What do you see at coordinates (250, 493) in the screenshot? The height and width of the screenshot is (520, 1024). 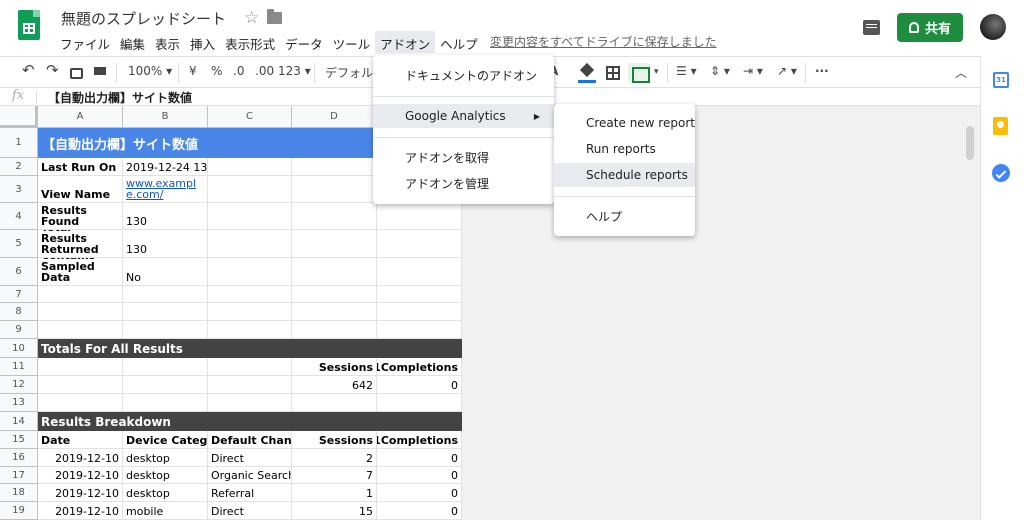 I see `table-cell: Referral` at bounding box center [250, 493].